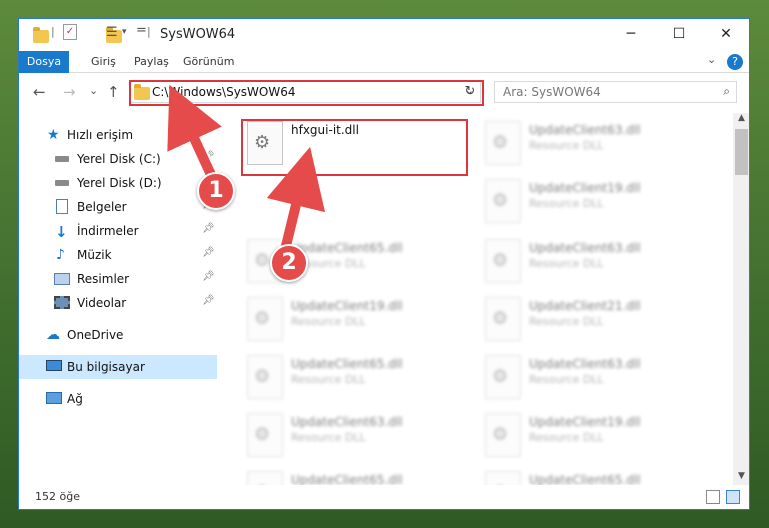  Describe the element at coordinates (246, 170) in the screenshot. I see `annotation-arrows` at that location.